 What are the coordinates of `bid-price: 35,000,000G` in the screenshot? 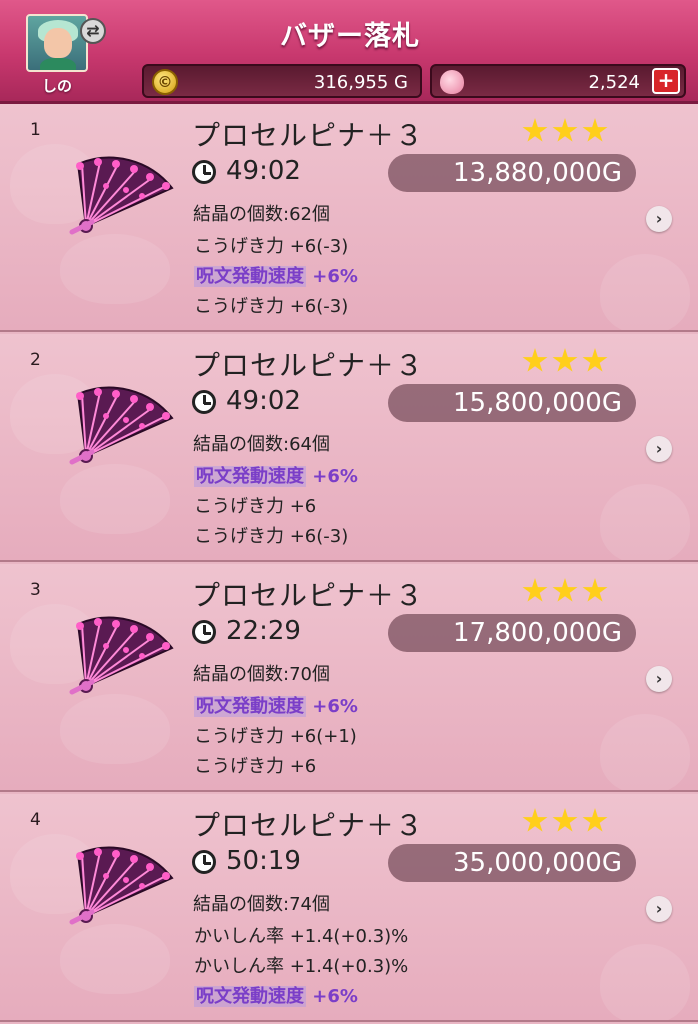 It's located at (512, 863).